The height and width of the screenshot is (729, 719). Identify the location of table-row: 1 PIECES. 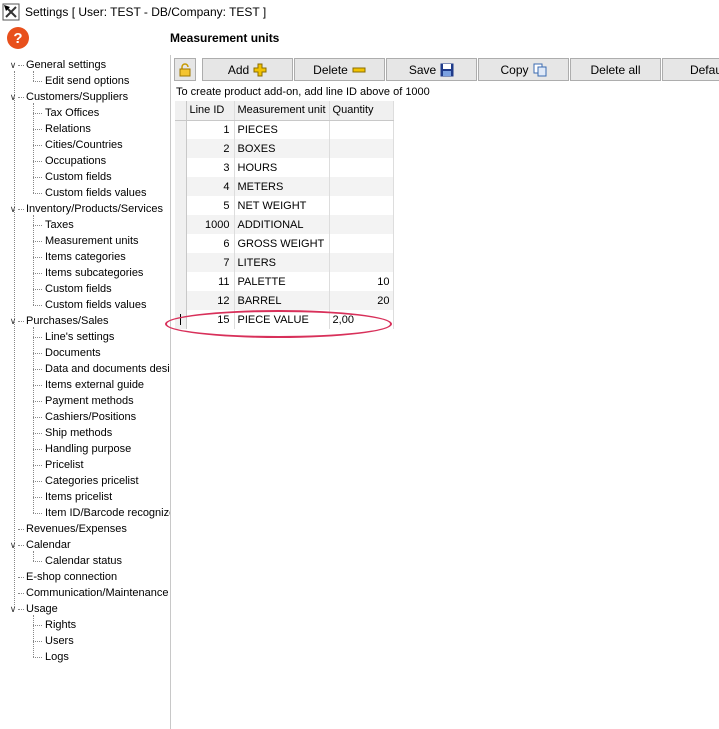
(284, 129).